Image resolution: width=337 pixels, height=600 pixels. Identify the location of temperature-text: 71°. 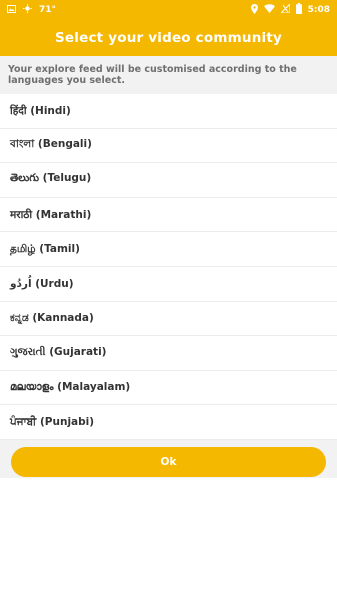
(48, 10).